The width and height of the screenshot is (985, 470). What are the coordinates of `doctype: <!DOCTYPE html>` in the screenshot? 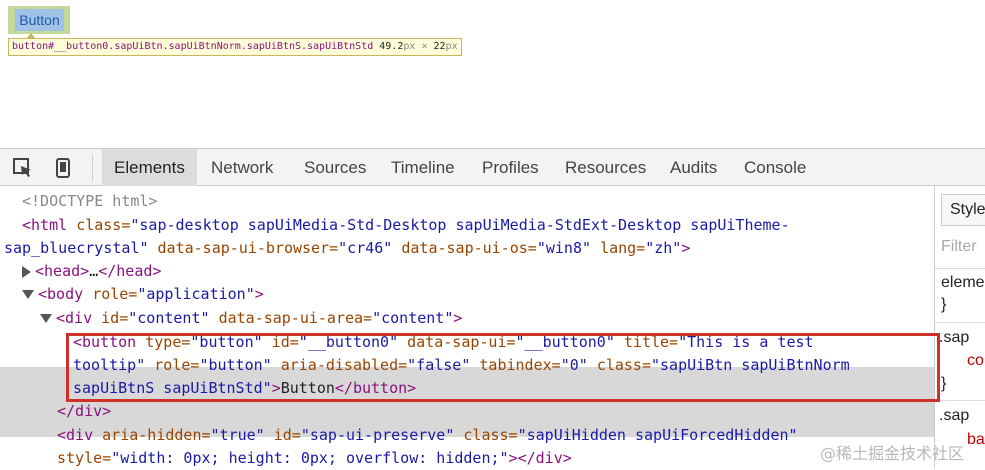 It's located at (90, 201).